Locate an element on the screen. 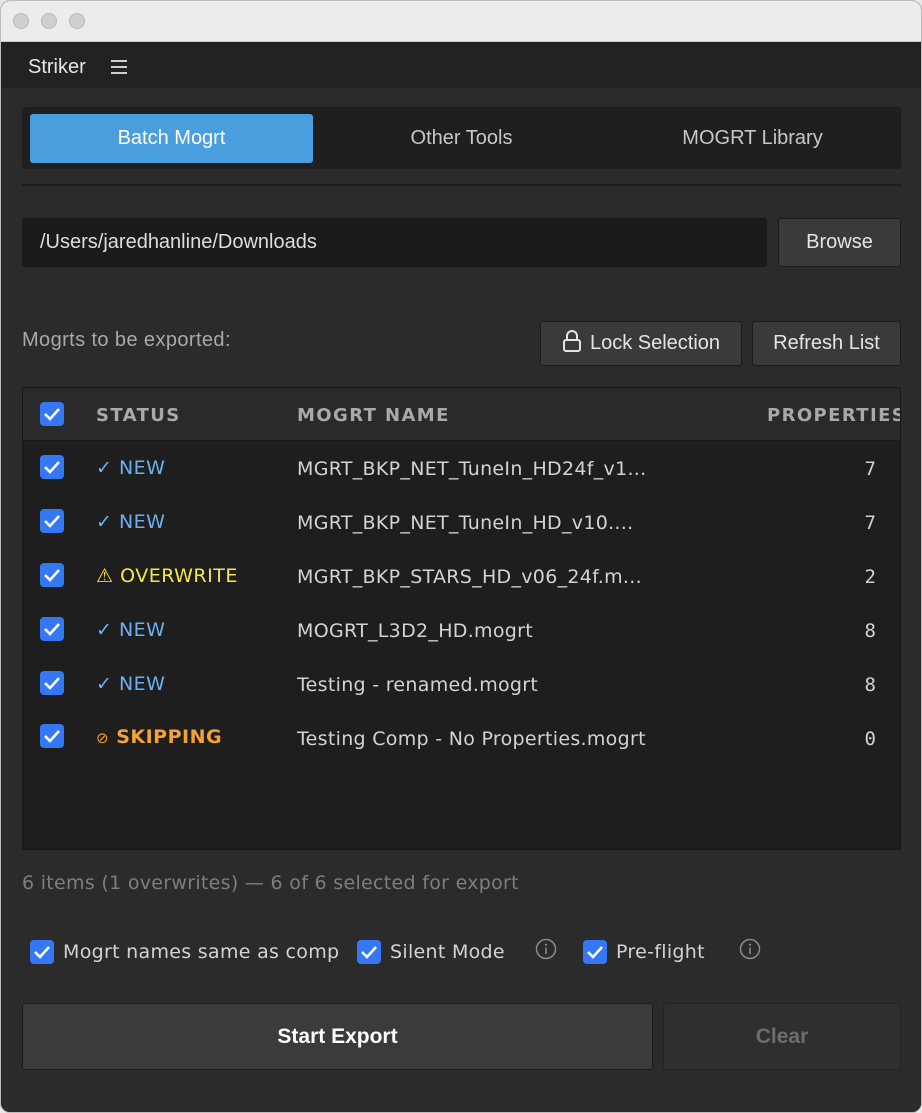  status-text: SKIPPING is located at coordinates (169, 737).